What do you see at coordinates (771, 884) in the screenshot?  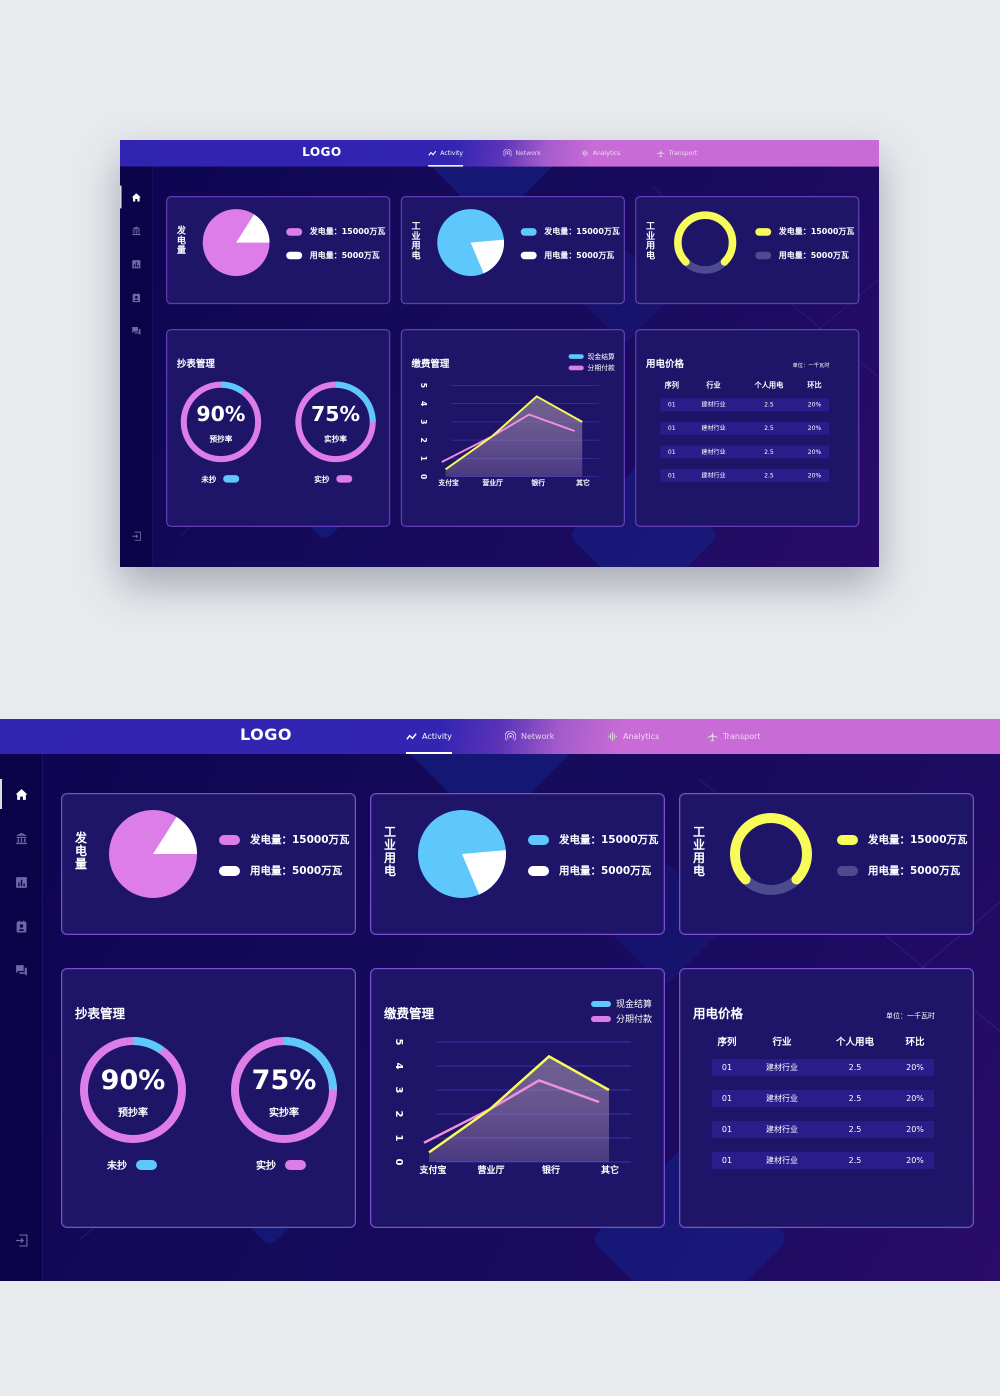 I see `ring-segment-usage` at bounding box center [771, 884].